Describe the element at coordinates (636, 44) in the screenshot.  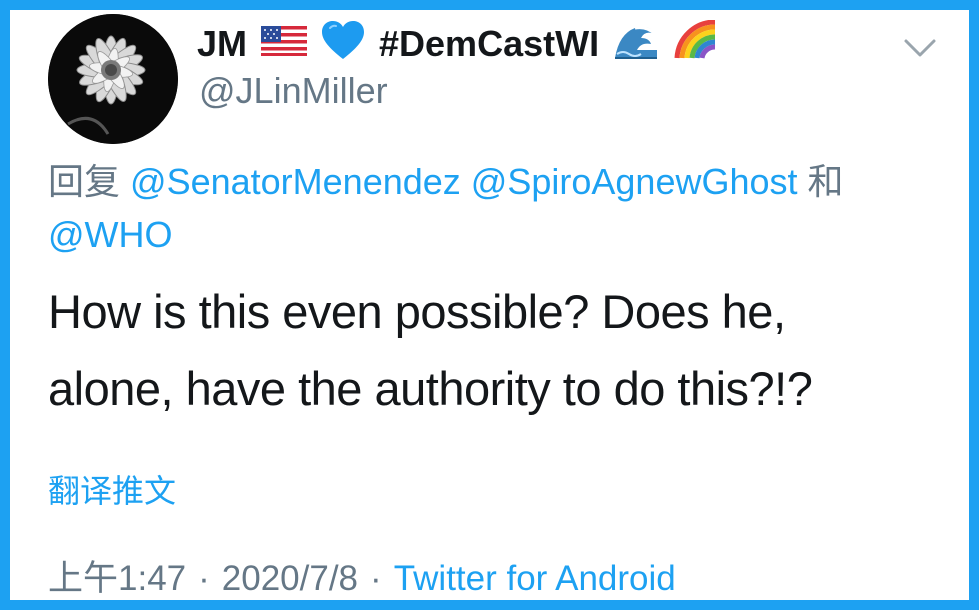
I see `wave-icon` at that location.